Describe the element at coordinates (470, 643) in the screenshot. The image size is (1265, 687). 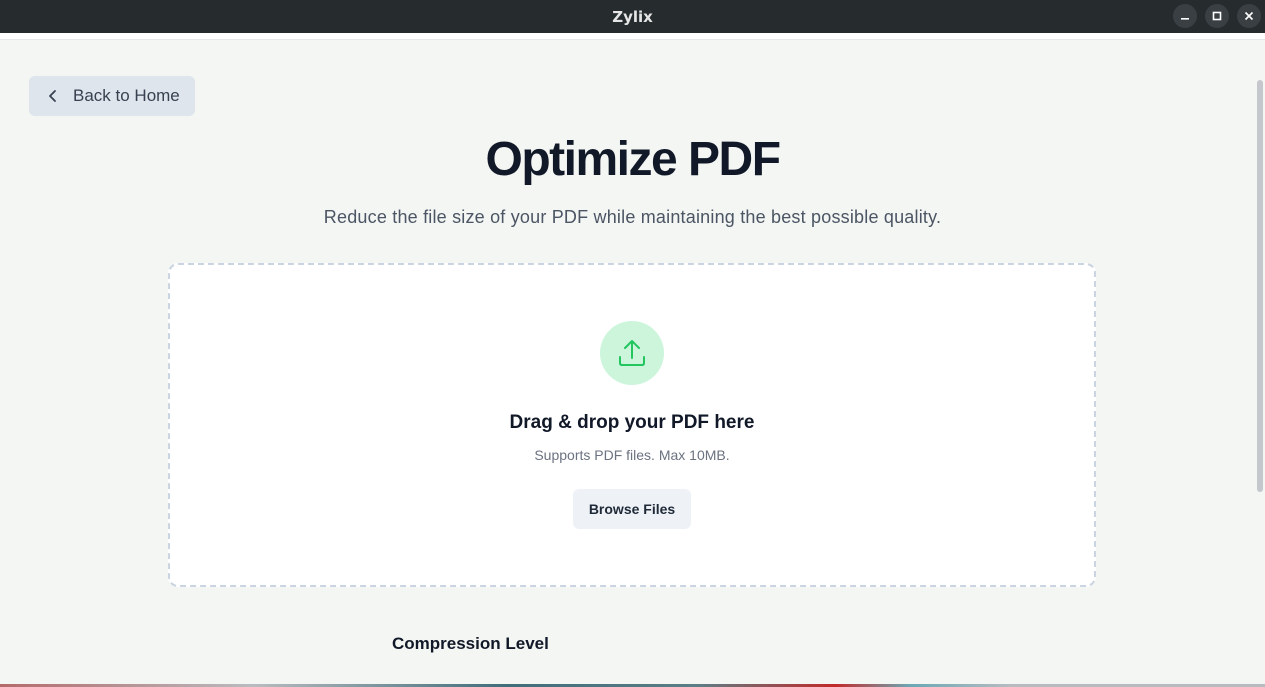
I see `compression-level-label: Compression Level` at that location.